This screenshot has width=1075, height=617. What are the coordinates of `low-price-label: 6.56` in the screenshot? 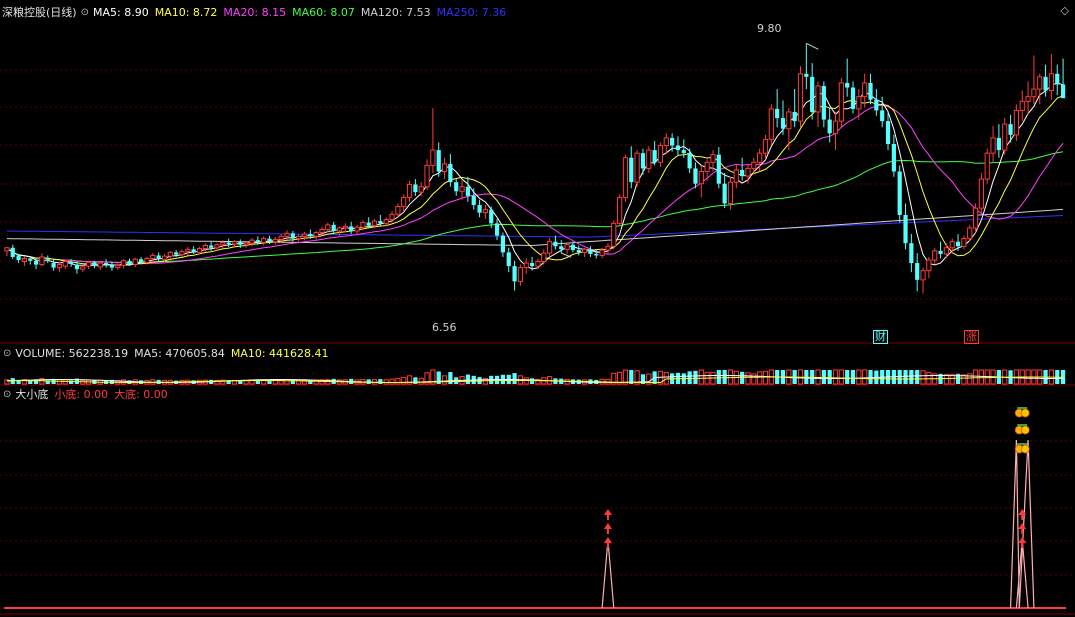 It's located at (444, 327).